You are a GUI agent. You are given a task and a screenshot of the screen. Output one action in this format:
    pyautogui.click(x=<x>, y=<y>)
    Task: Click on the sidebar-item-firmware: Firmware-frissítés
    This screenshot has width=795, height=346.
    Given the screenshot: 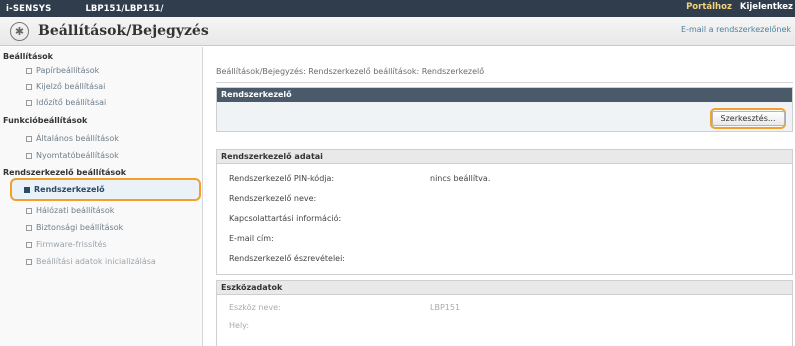 What is the action you would take?
    pyautogui.click(x=66, y=244)
    